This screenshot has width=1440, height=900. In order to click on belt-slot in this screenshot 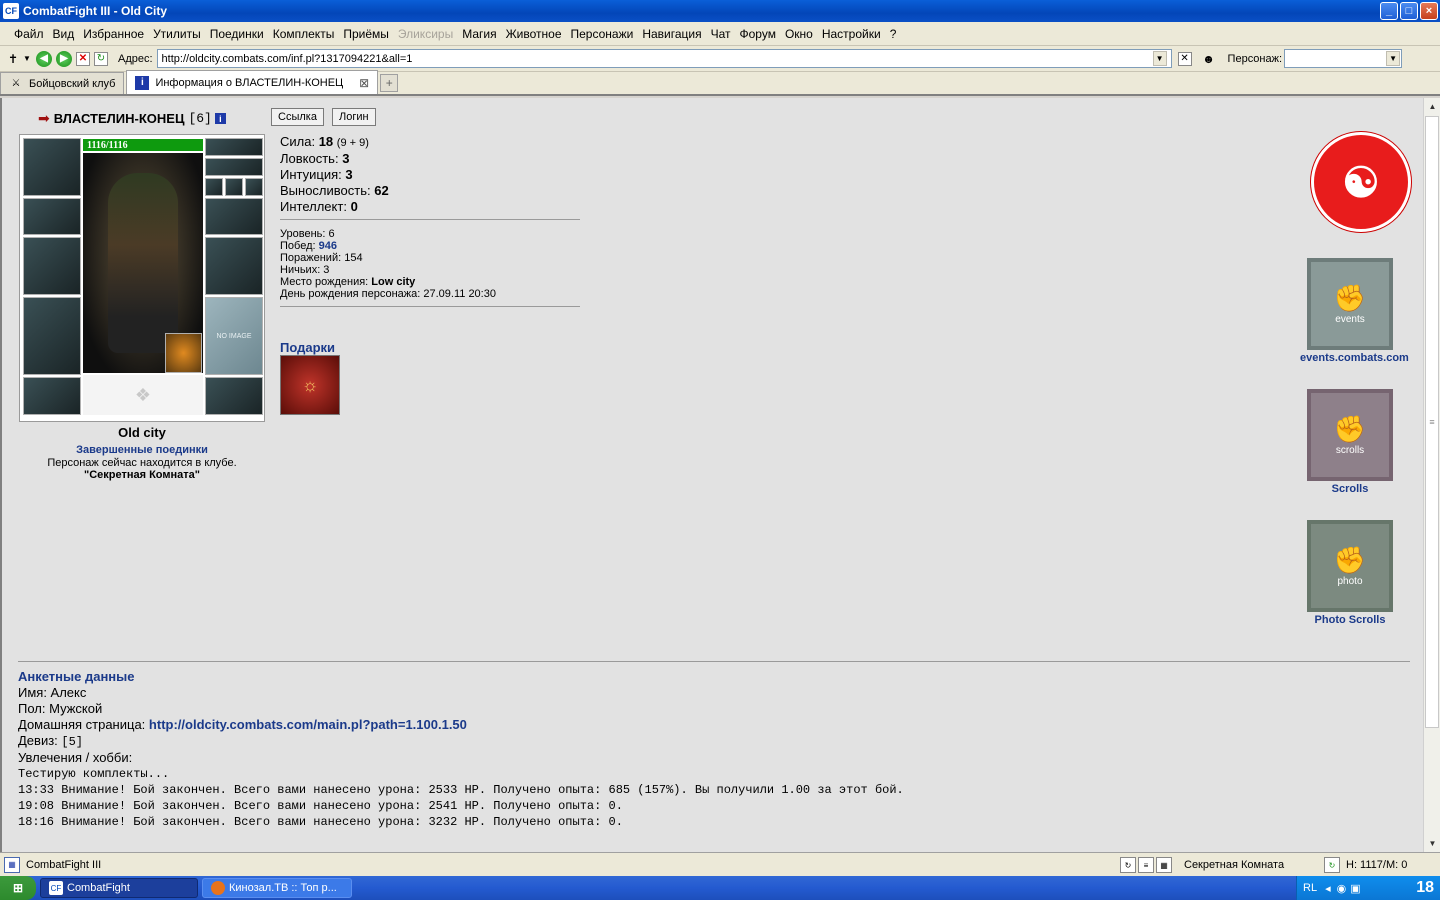, I will do `click(52, 396)`.